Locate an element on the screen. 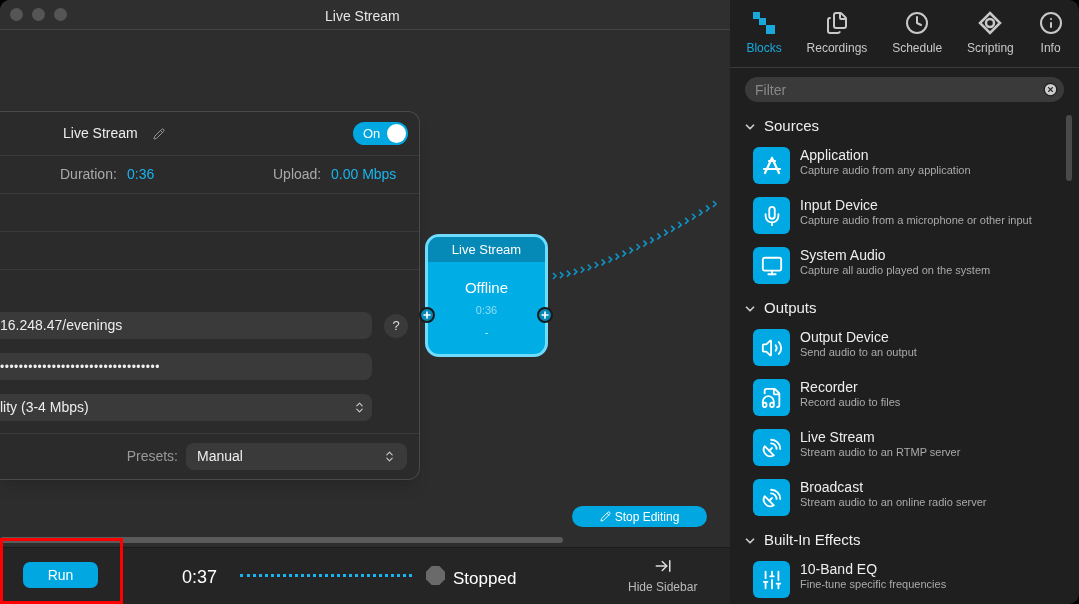 This screenshot has height=604, width=1079. upload-label: Upload: is located at coordinates (297, 174).